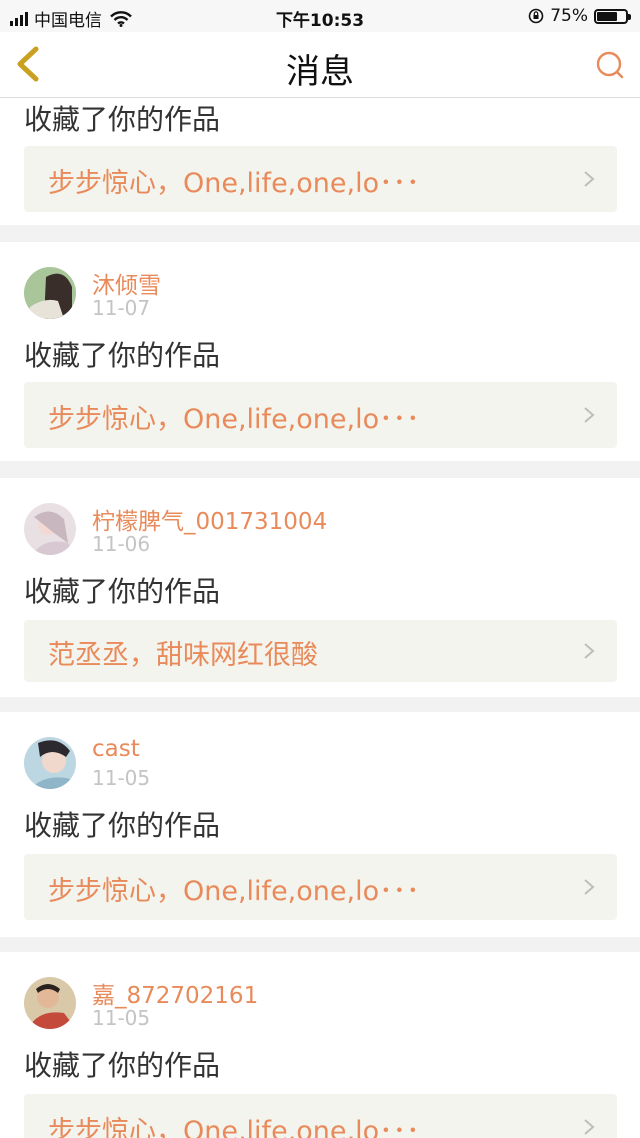  Describe the element at coordinates (121, 544) in the screenshot. I see `timestamp: 11-06` at that location.